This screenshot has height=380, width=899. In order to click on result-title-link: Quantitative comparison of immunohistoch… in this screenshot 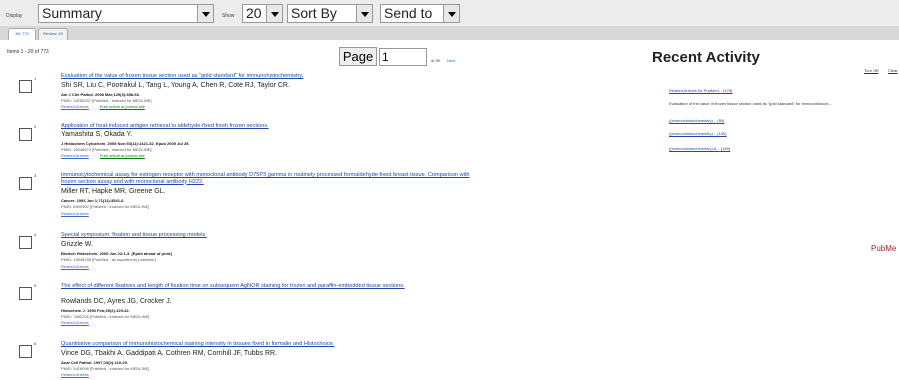, I will do `click(271, 344)`.